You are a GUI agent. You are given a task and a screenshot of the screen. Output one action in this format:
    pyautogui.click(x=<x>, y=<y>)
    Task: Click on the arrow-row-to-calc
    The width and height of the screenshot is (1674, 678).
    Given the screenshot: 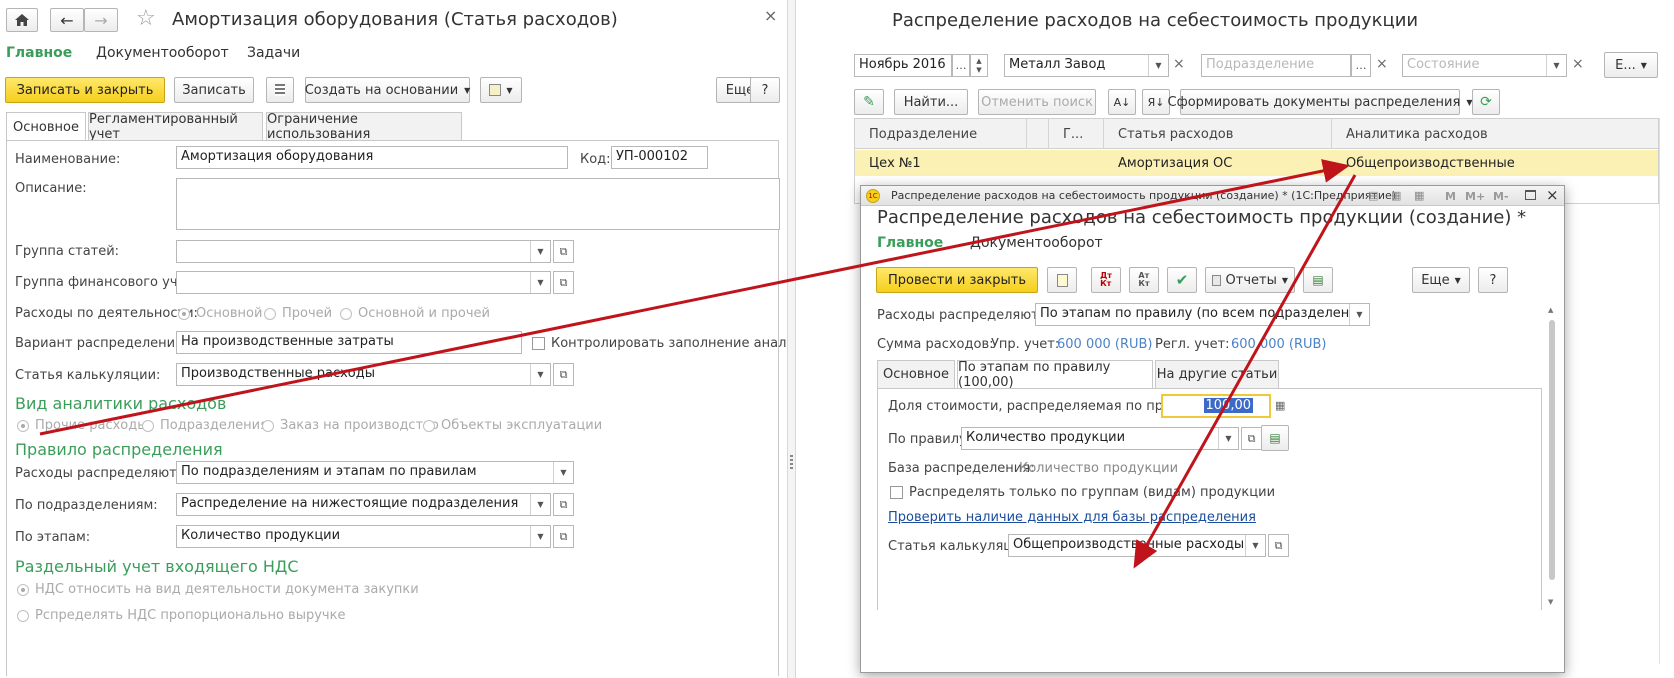 What is the action you would take?
    pyautogui.click(x=1245, y=371)
    